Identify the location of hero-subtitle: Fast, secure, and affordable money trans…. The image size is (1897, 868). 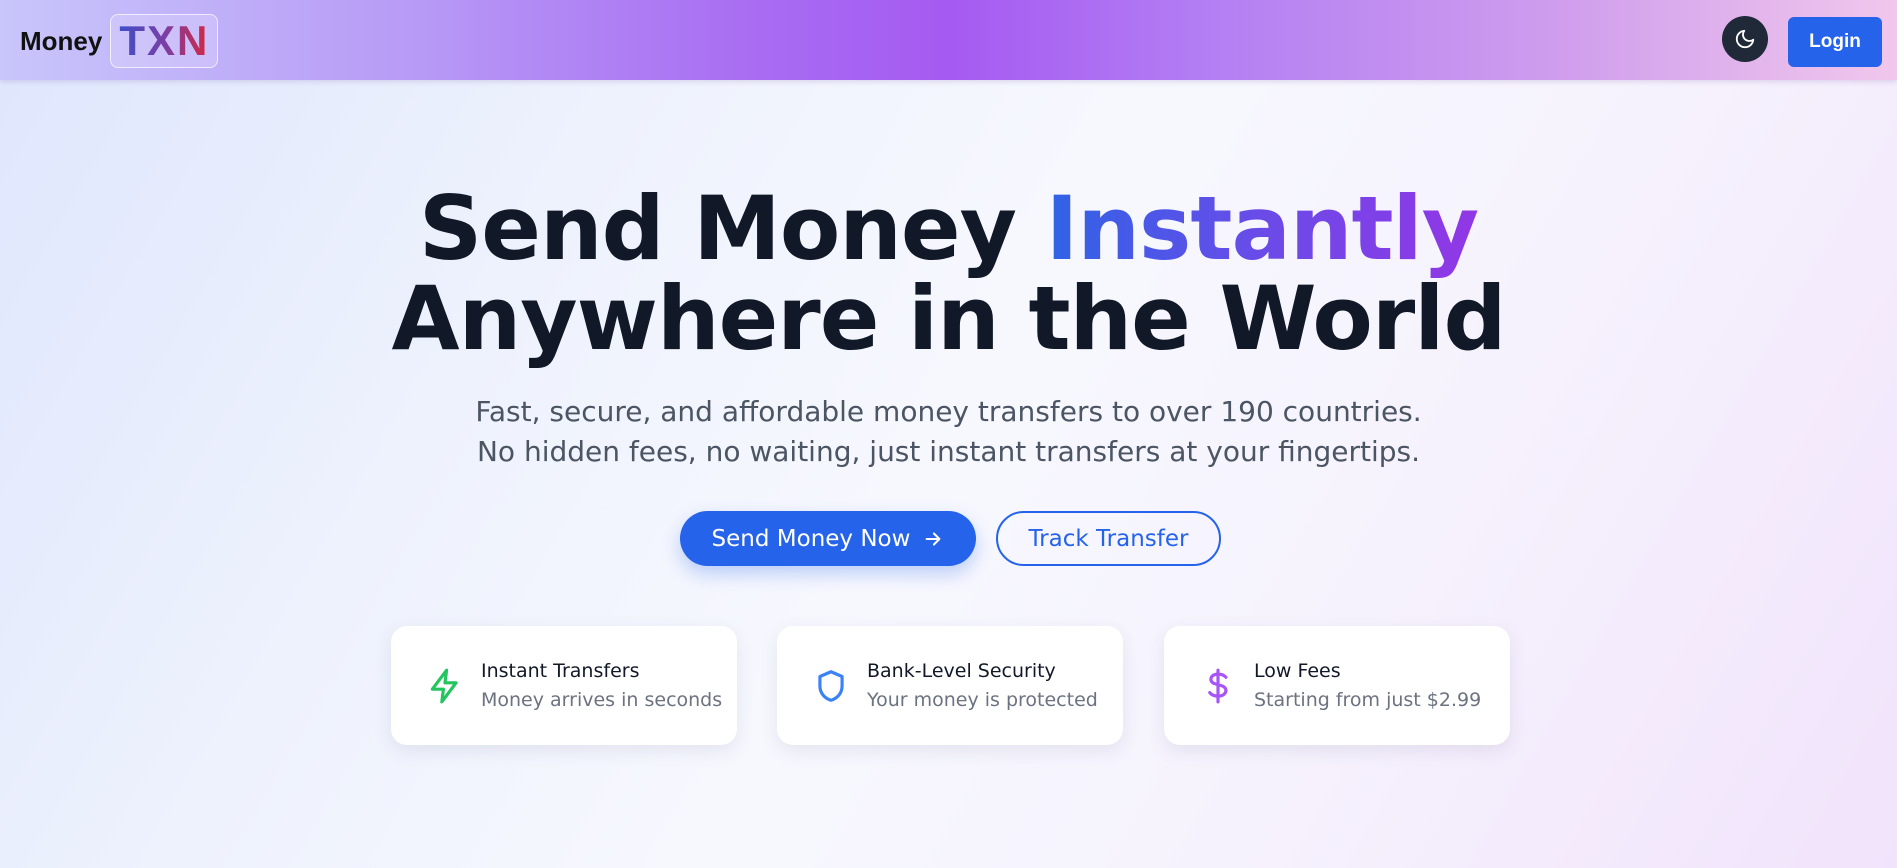
(948, 431).